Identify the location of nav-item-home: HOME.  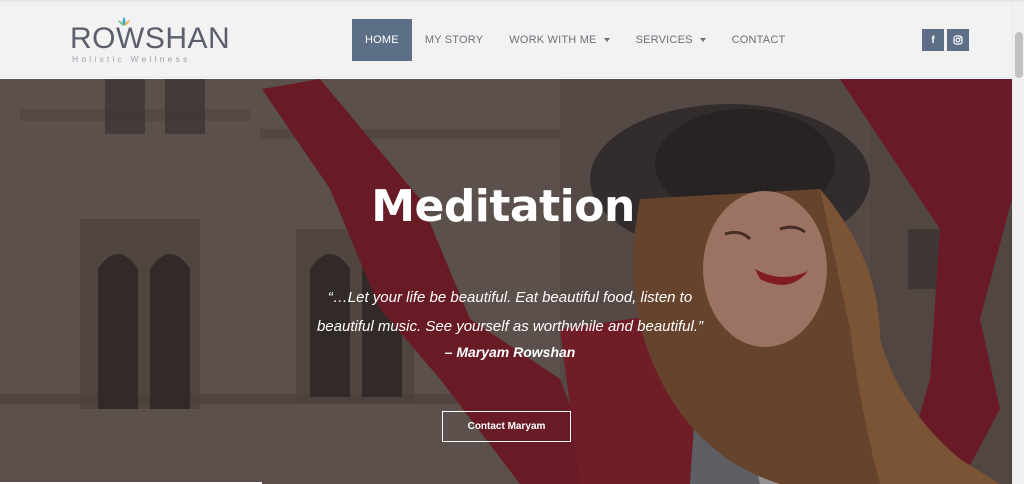
(382, 40).